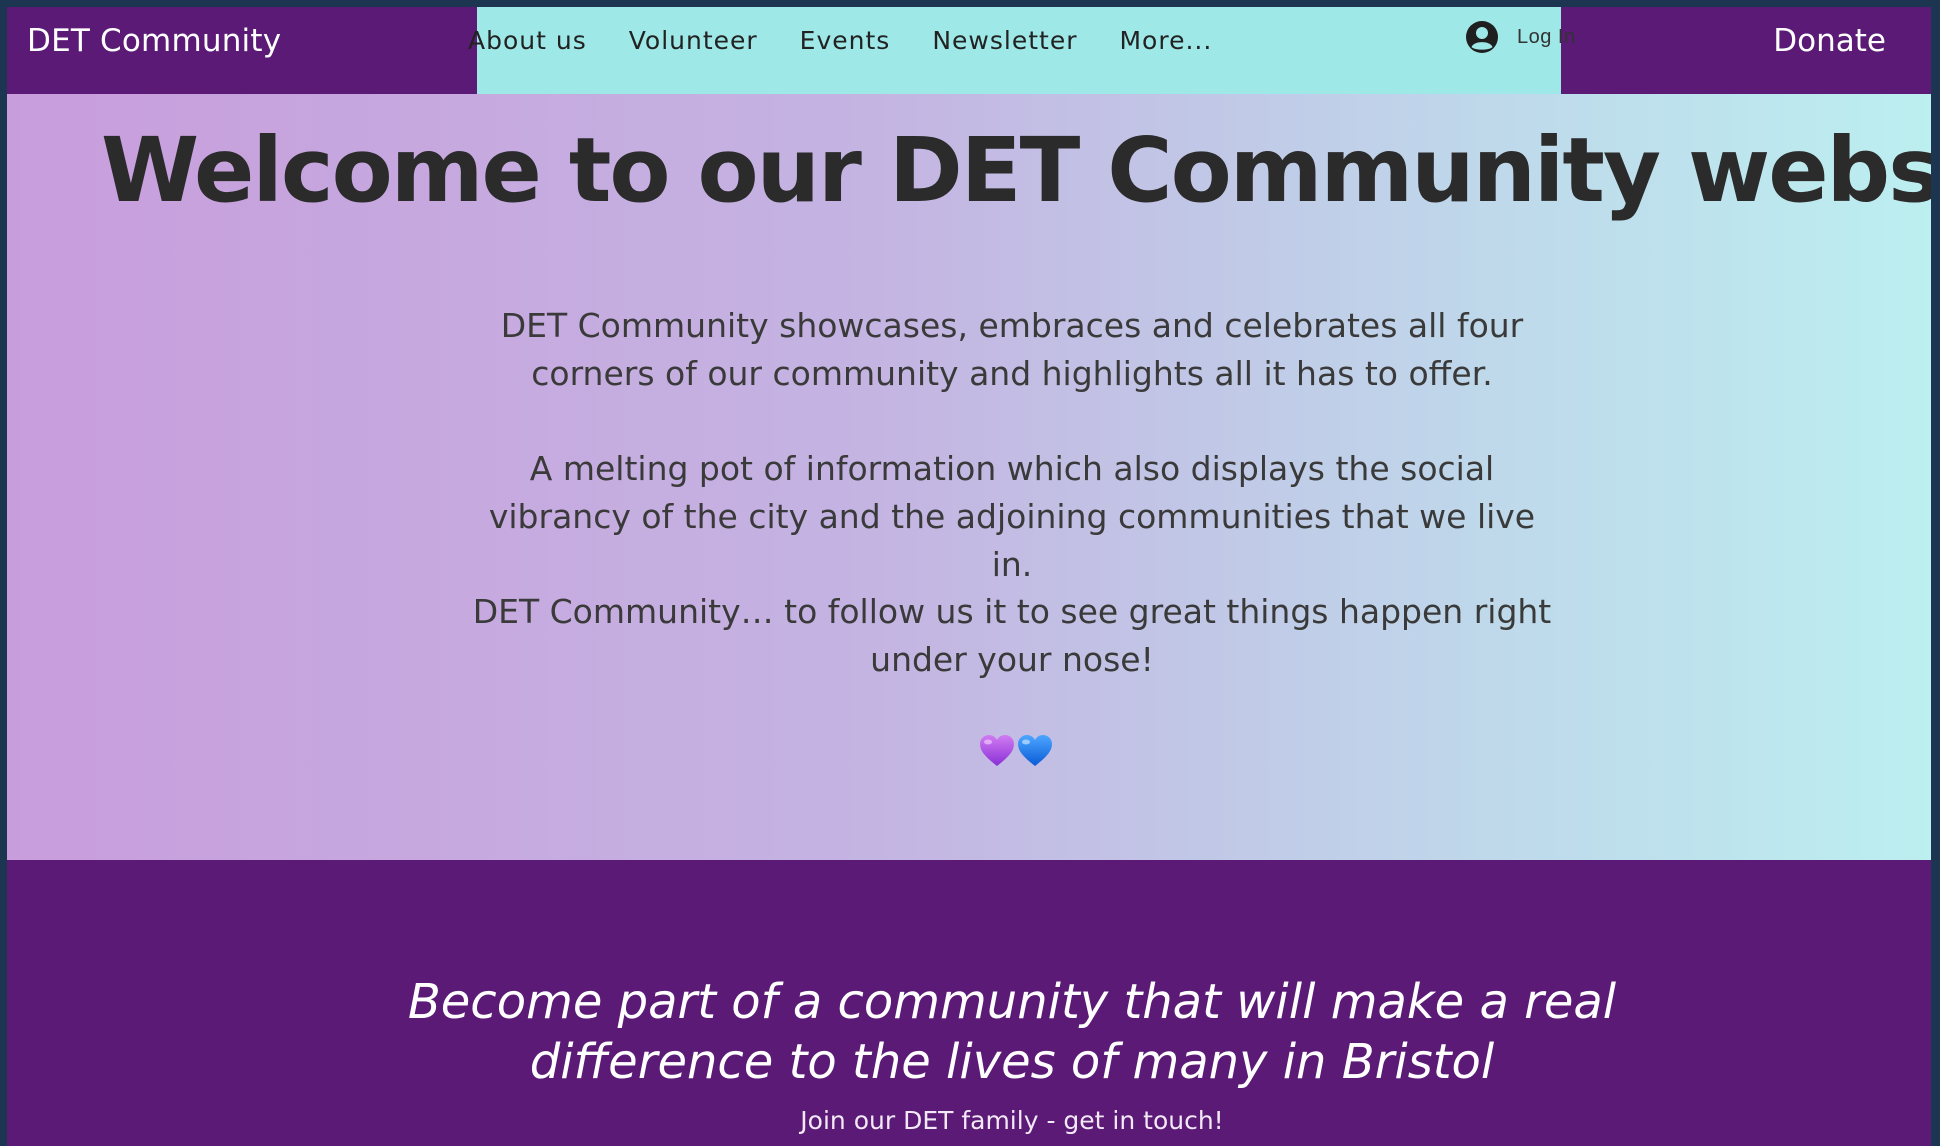 The image size is (1940, 1146). I want to click on donate-button: Donate, so click(1829, 41).